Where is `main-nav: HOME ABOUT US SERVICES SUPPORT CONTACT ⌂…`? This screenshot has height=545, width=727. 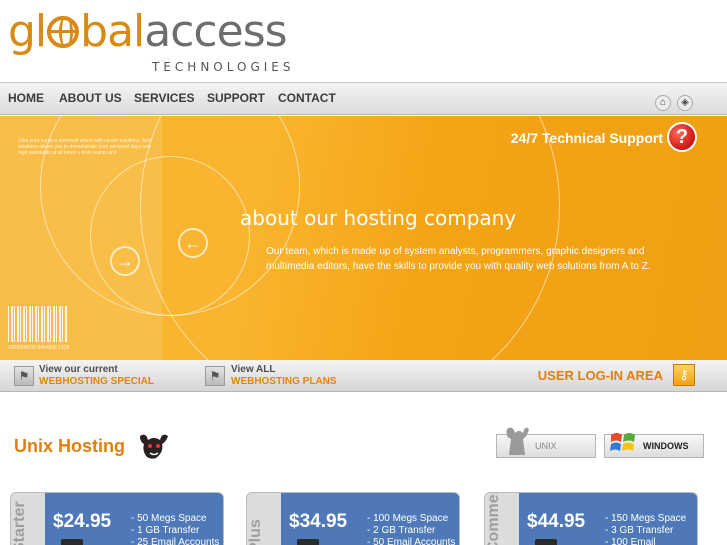
main-nav: HOME ABOUT US SERVICES SUPPORT CONTACT ⌂… is located at coordinates (363, 98).